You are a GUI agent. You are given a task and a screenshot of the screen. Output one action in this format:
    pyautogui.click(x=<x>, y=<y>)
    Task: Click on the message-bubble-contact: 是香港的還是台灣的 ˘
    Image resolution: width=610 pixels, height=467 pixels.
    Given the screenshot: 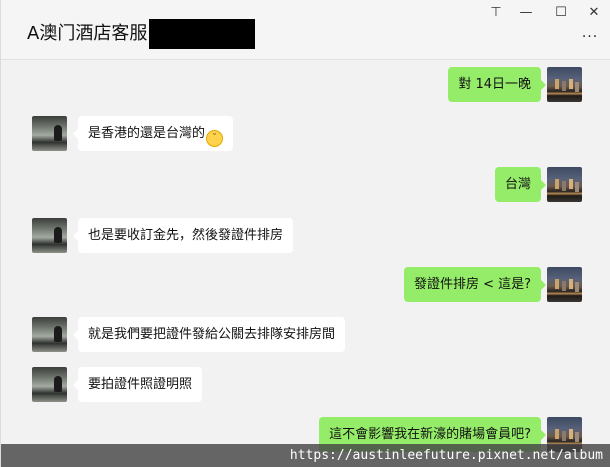 What is the action you would take?
    pyautogui.click(x=153, y=133)
    